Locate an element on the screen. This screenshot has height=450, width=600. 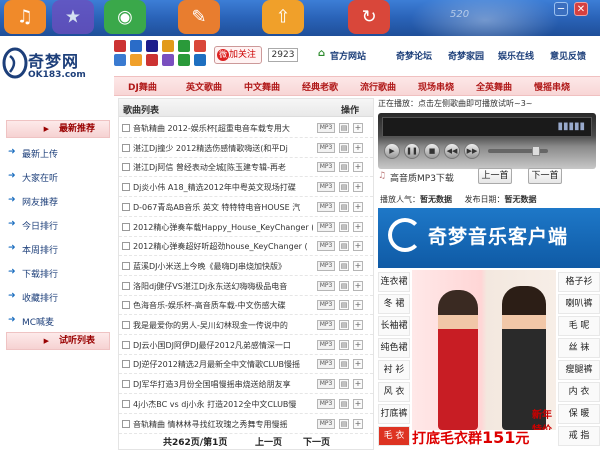
song-title: DJ军华打造3月份全国唱慢摇串烧送给朋友享 is located at coordinates (223, 384).